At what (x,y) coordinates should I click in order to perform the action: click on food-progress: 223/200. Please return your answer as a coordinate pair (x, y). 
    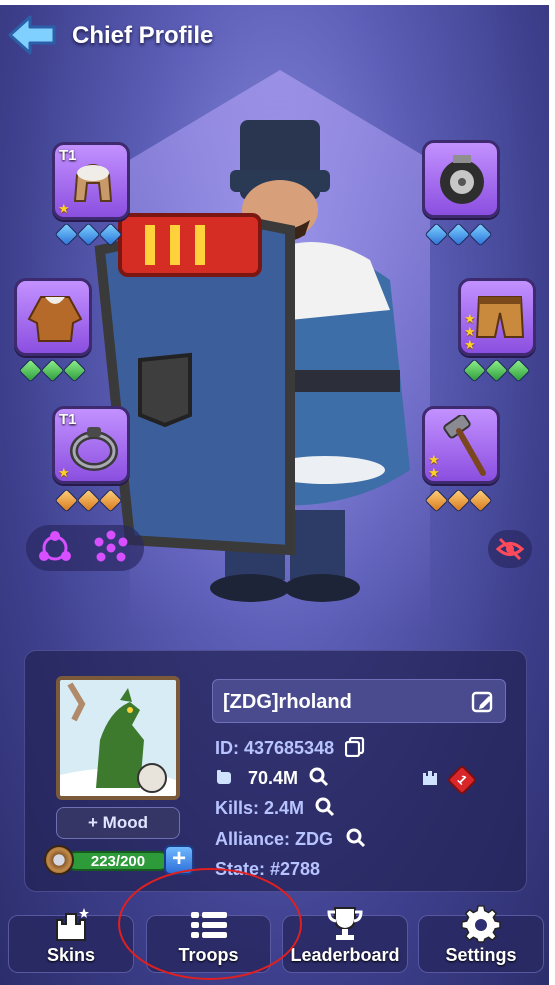
    Looking at the image, I should click on (118, 861).